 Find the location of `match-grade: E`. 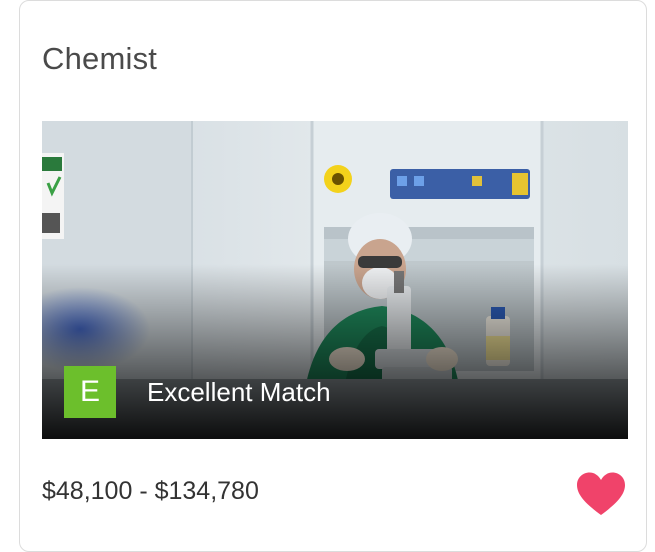

match-grade: E is located at coordinates (90, 392).